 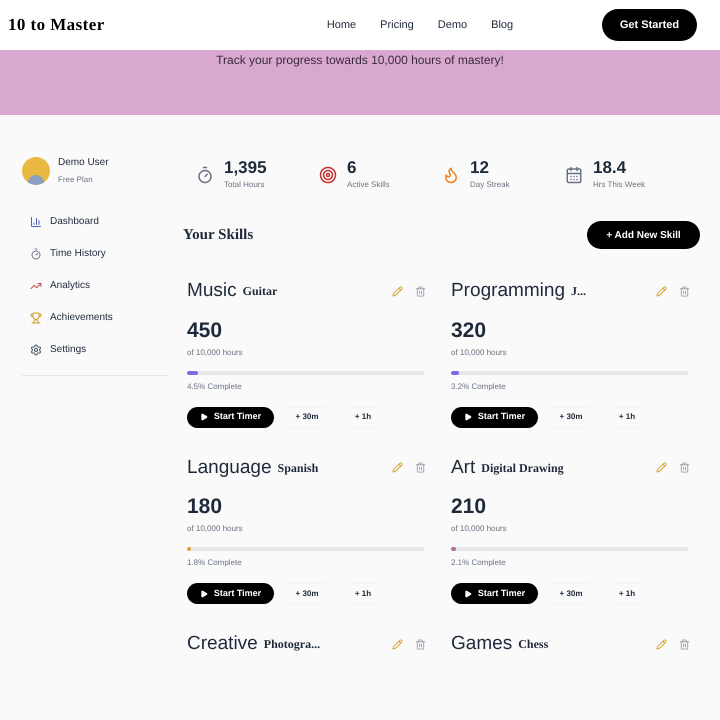 I want to click on target-icon, so click(x=328, y=175).